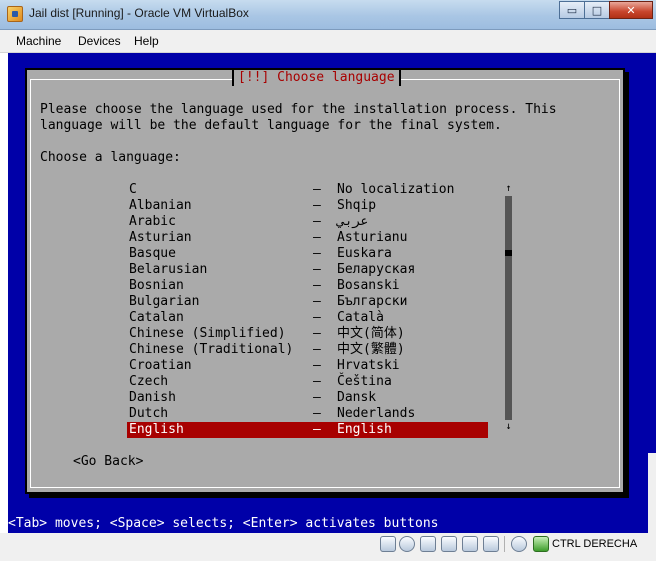 This screenshot has width=656, height=561. What do you see at coordinates (631, 10) in the screenshot?
I see `close-button: ✕` at bounding box center [631, 10].